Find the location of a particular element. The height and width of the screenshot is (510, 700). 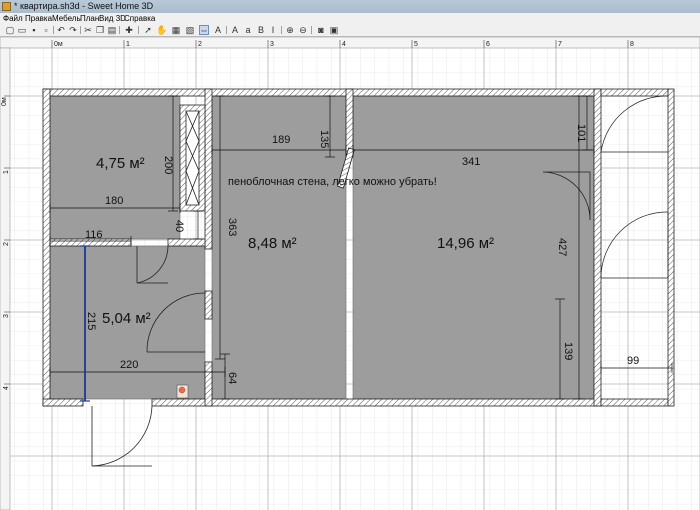

increase-text-icon: A is located at coordinates (235, 30).